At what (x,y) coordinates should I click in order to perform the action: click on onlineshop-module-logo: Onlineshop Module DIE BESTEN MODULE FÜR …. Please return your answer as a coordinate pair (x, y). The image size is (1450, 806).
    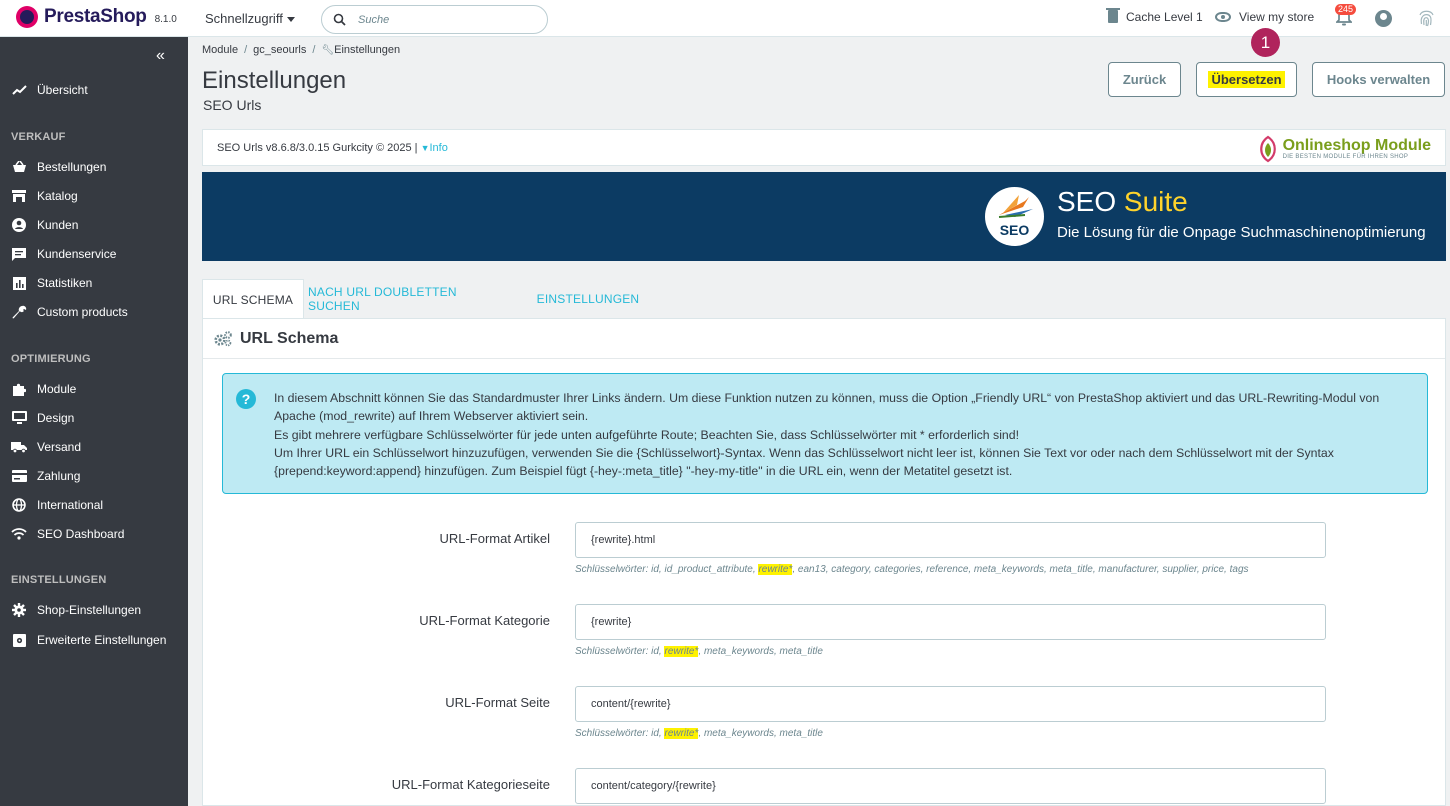
    Looking at the image, I should click on (1344, 149).